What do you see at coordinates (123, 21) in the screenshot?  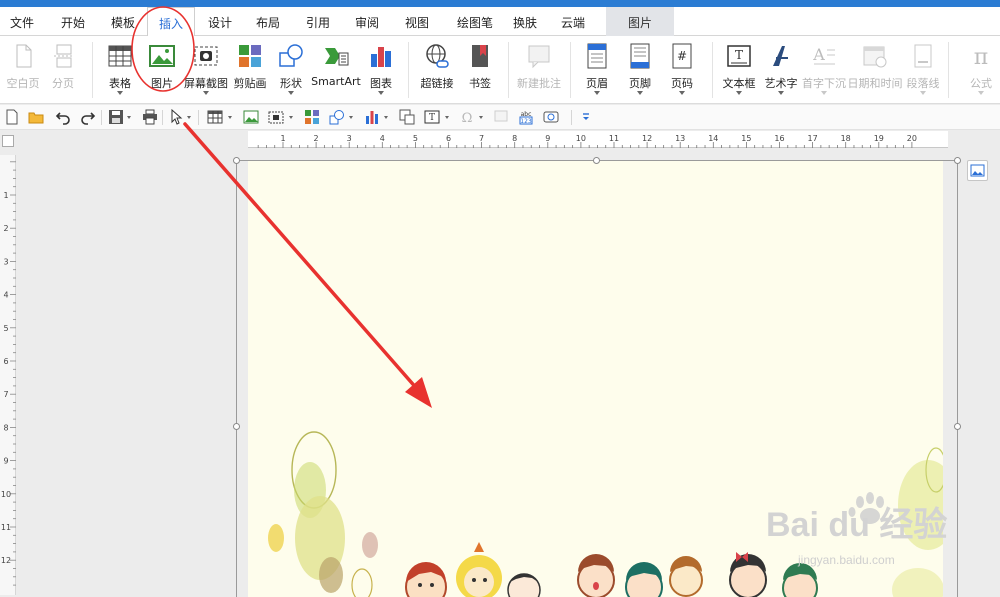 I see `tab-template: 模板` at bounding box center [123, 21].